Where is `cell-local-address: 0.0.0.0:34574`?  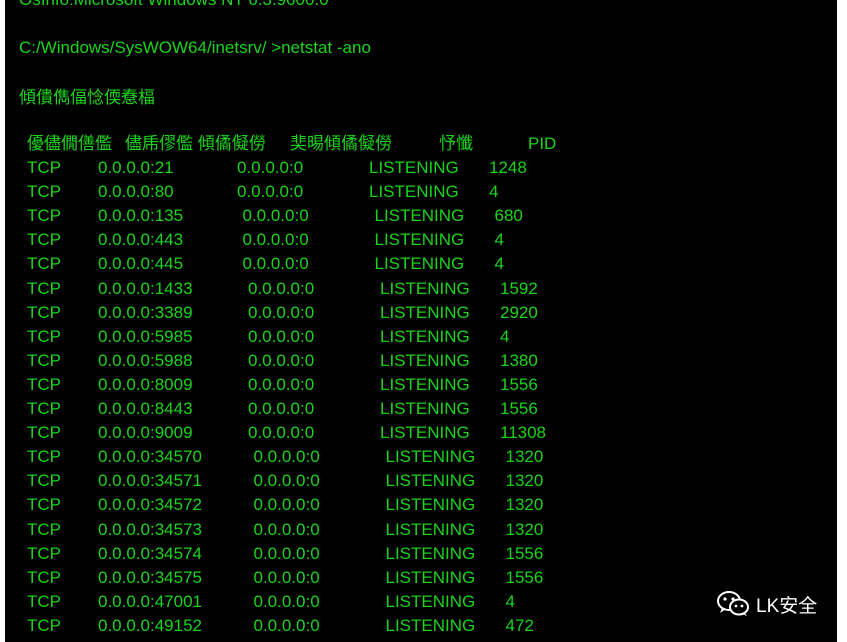
cell-local-address: 0.0.0.0:34574 is located at coordinates (150, 553).